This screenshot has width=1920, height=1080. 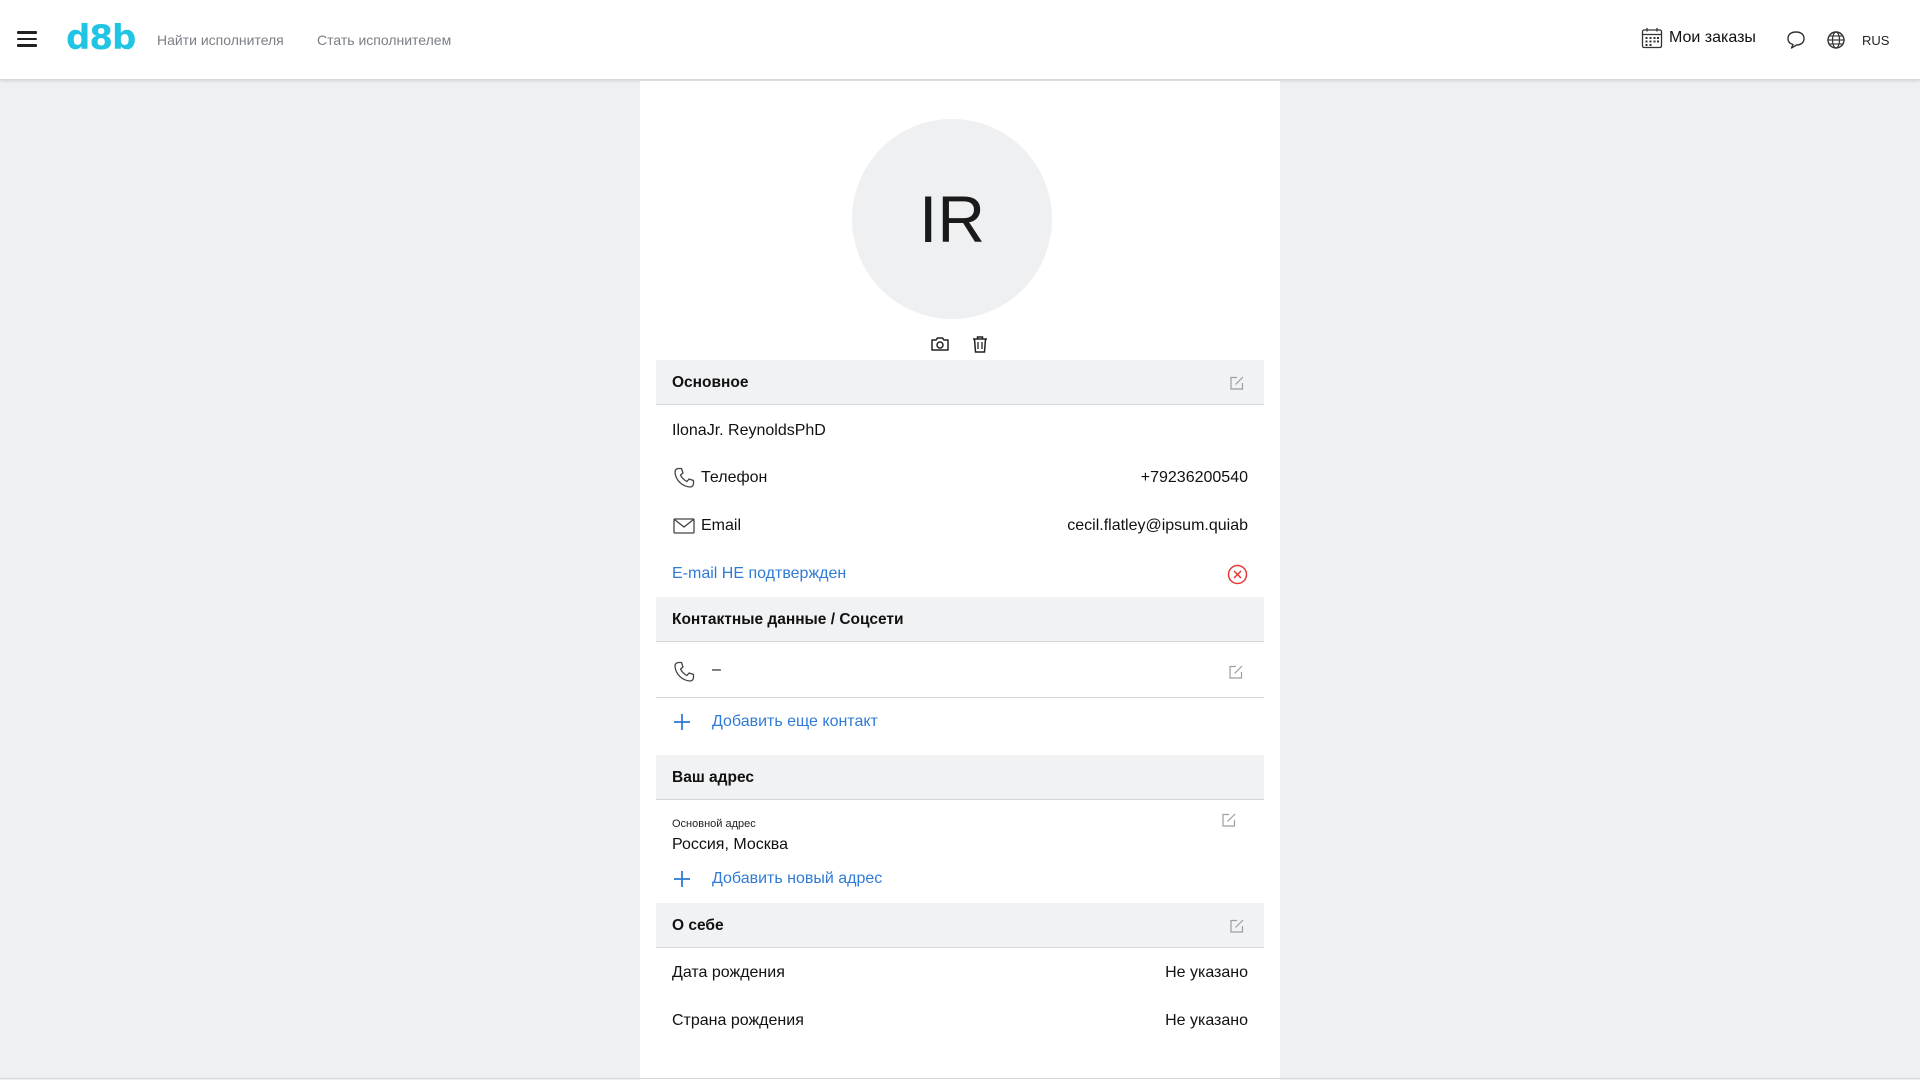 What do you see at coordinates (1712, 37) in the screenshot?
I see `my-orders-label: Мои заказы` at bounding box center [1712, 37].